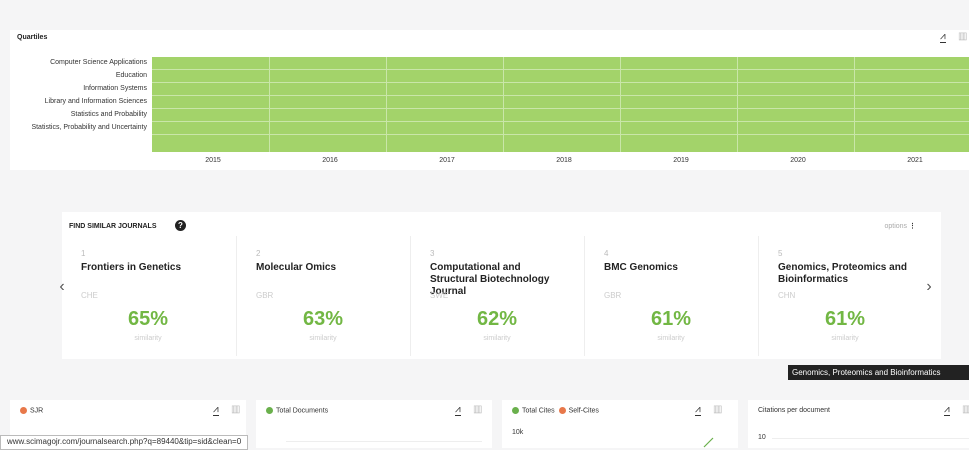 Image resolution: width=969 pixels, height=450 pixels. What do you see at coordinates (89, 127) in the screenshot?
I see `row-label: Statistics, Probability and Uncertainty` at bounding box center [89, 127].